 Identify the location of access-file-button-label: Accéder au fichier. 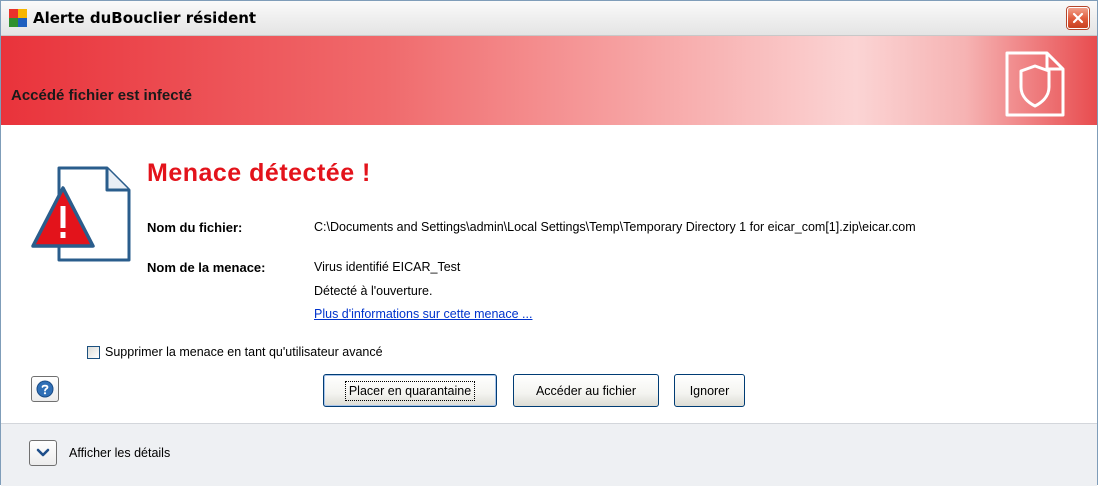
(586, 390).